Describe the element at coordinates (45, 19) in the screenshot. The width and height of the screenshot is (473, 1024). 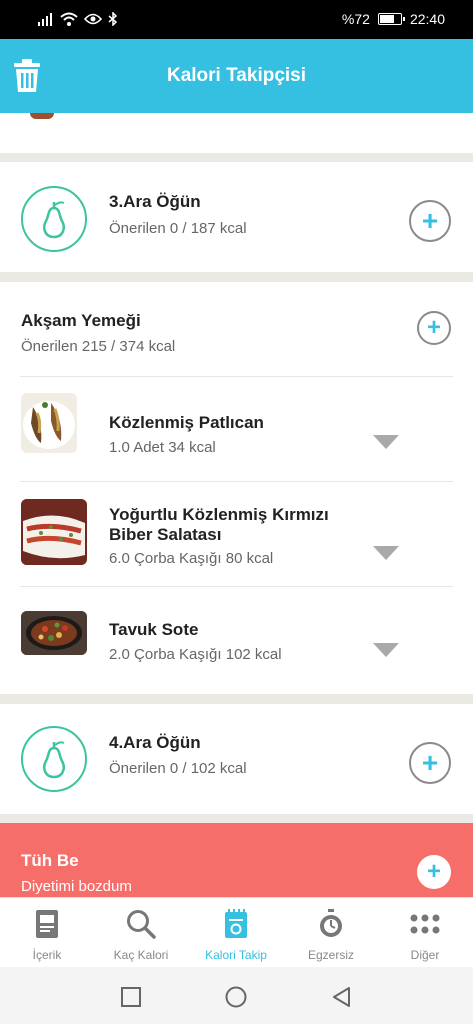
I see `signal-icon` at that location.